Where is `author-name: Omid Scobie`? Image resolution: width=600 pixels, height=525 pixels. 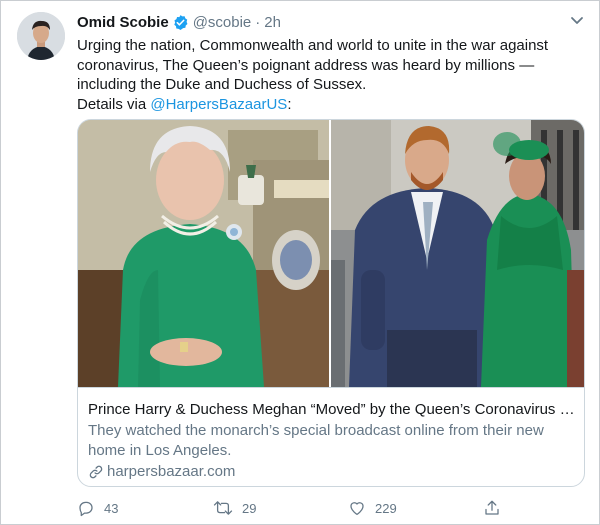
author-name: Omid Scobie is located at coordinates (123, 22).